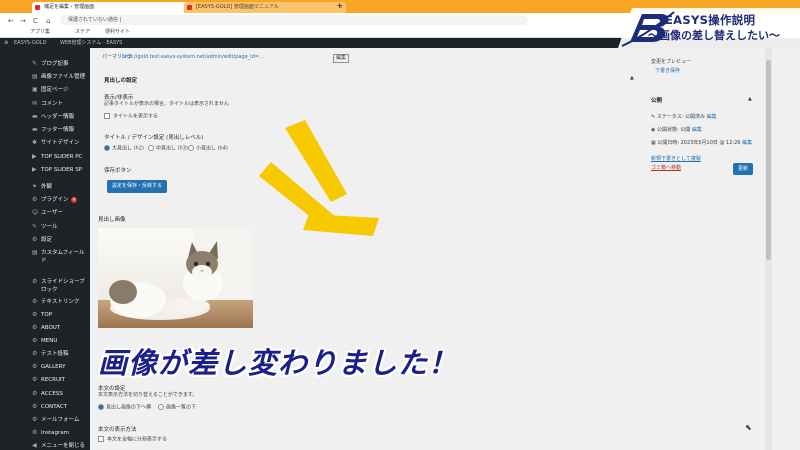 This screenshot has width=800, height=450. Describe the element at coordinates (676, 159) in the screenshot. I see `copy-draft-link: 新規下書きとして複製` at that location.